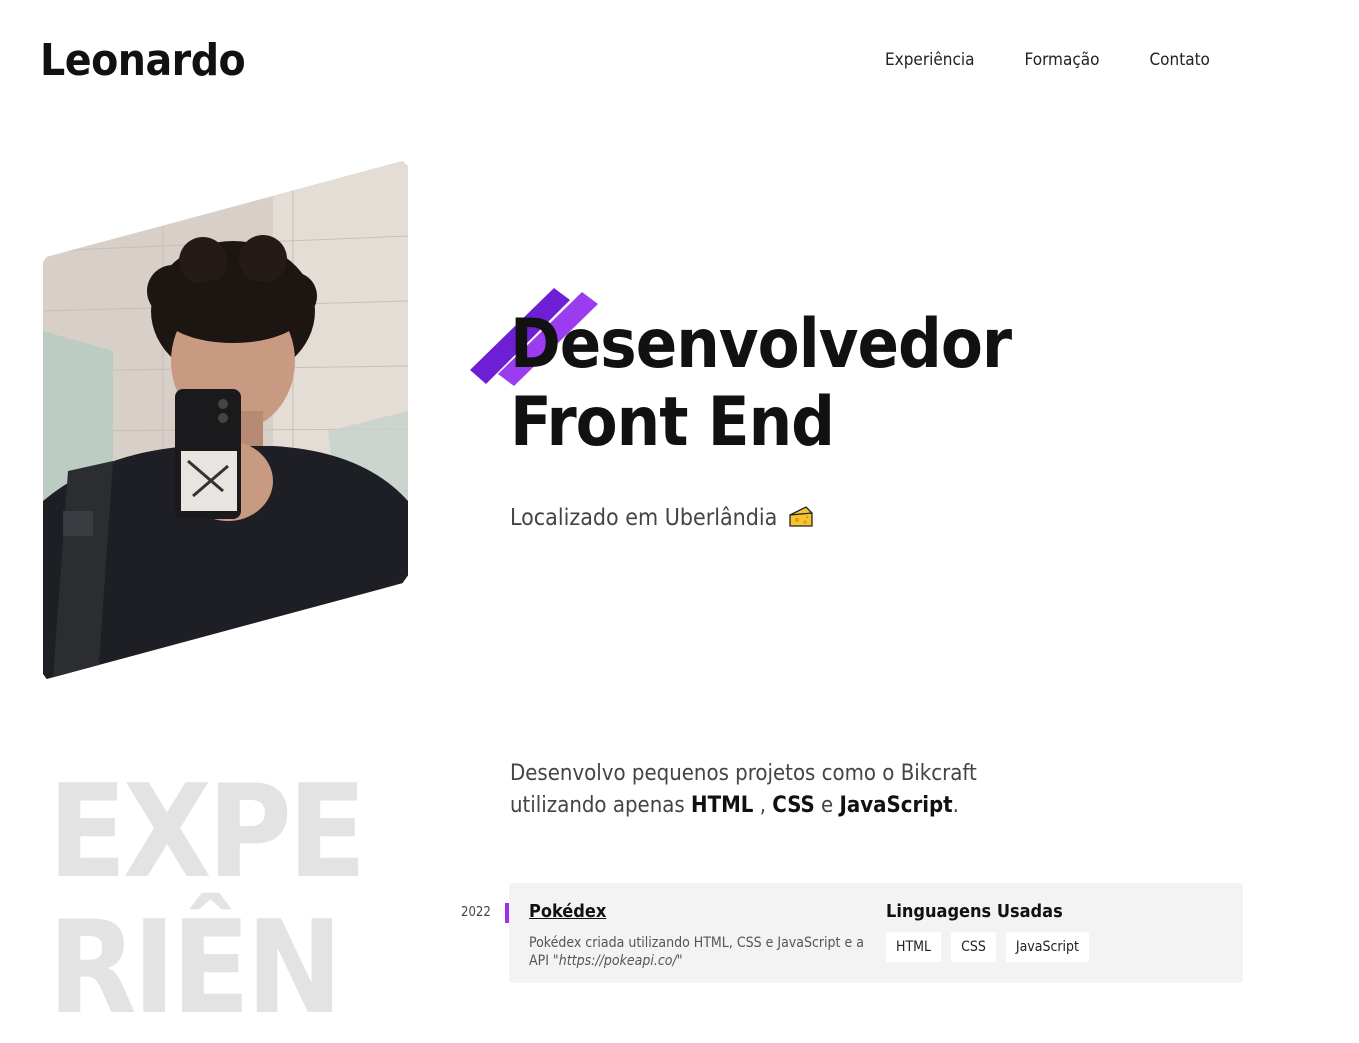  Describe the element at coordinates (1062, 60) in the screenshot. I see `nav-link-formacao: Formação` at that location.